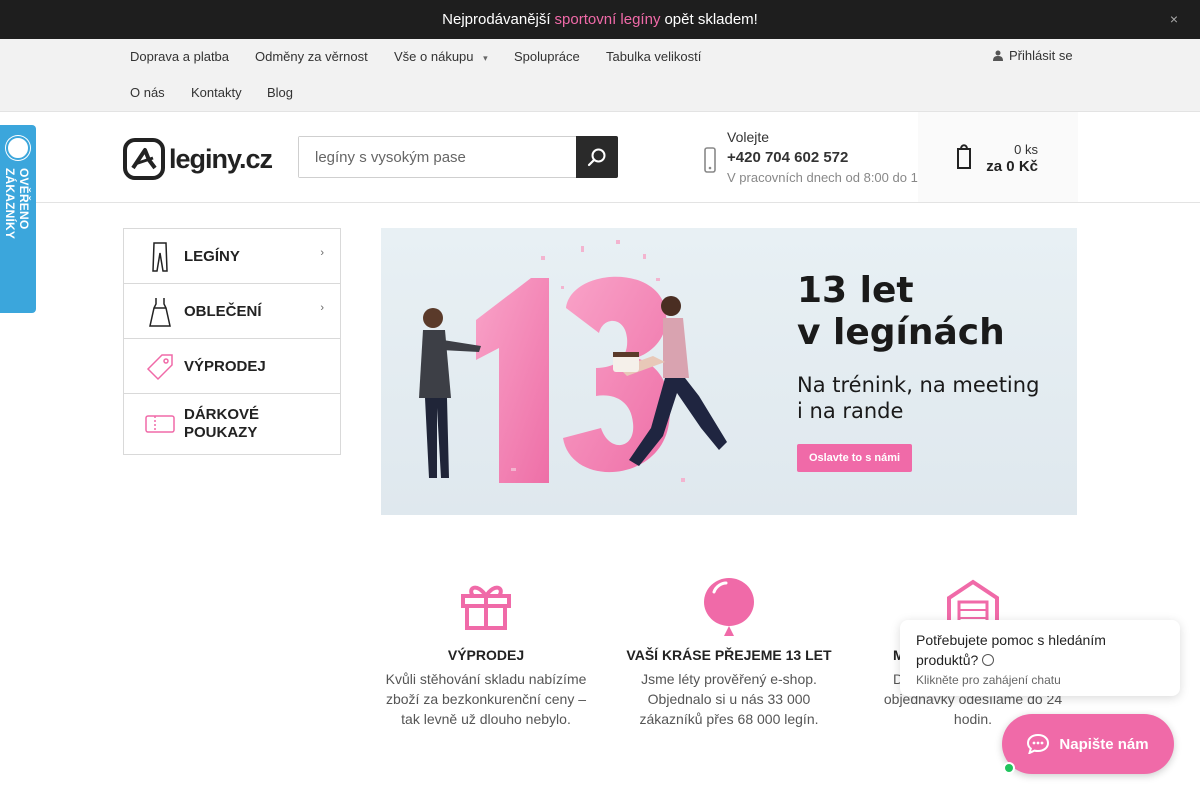 This screenshot has width=1200, height=800. Describe the element at coordinates (160, 424) in the screenshot. I see `voucher-icon` at that location.